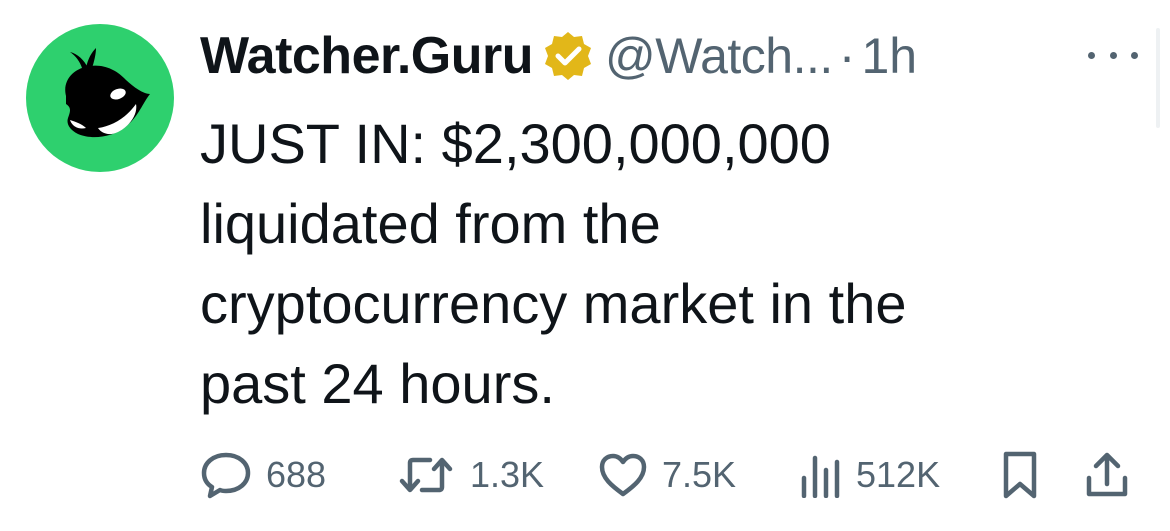 The image size is (1170, 531). I want to click on repost-icon, so click(426, 475).